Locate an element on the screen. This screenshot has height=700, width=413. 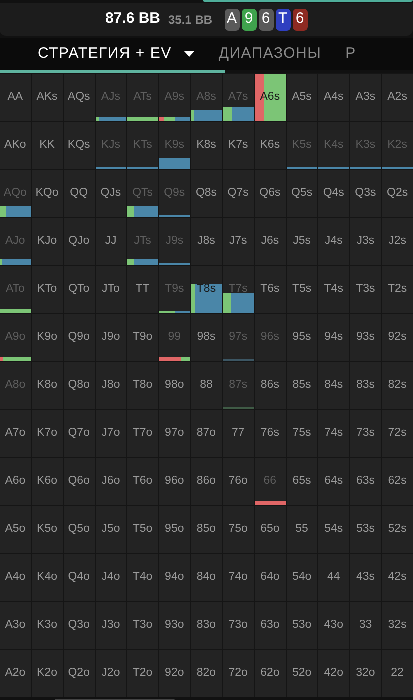
hand-cell: J8o is located at coordinates (111, 385).